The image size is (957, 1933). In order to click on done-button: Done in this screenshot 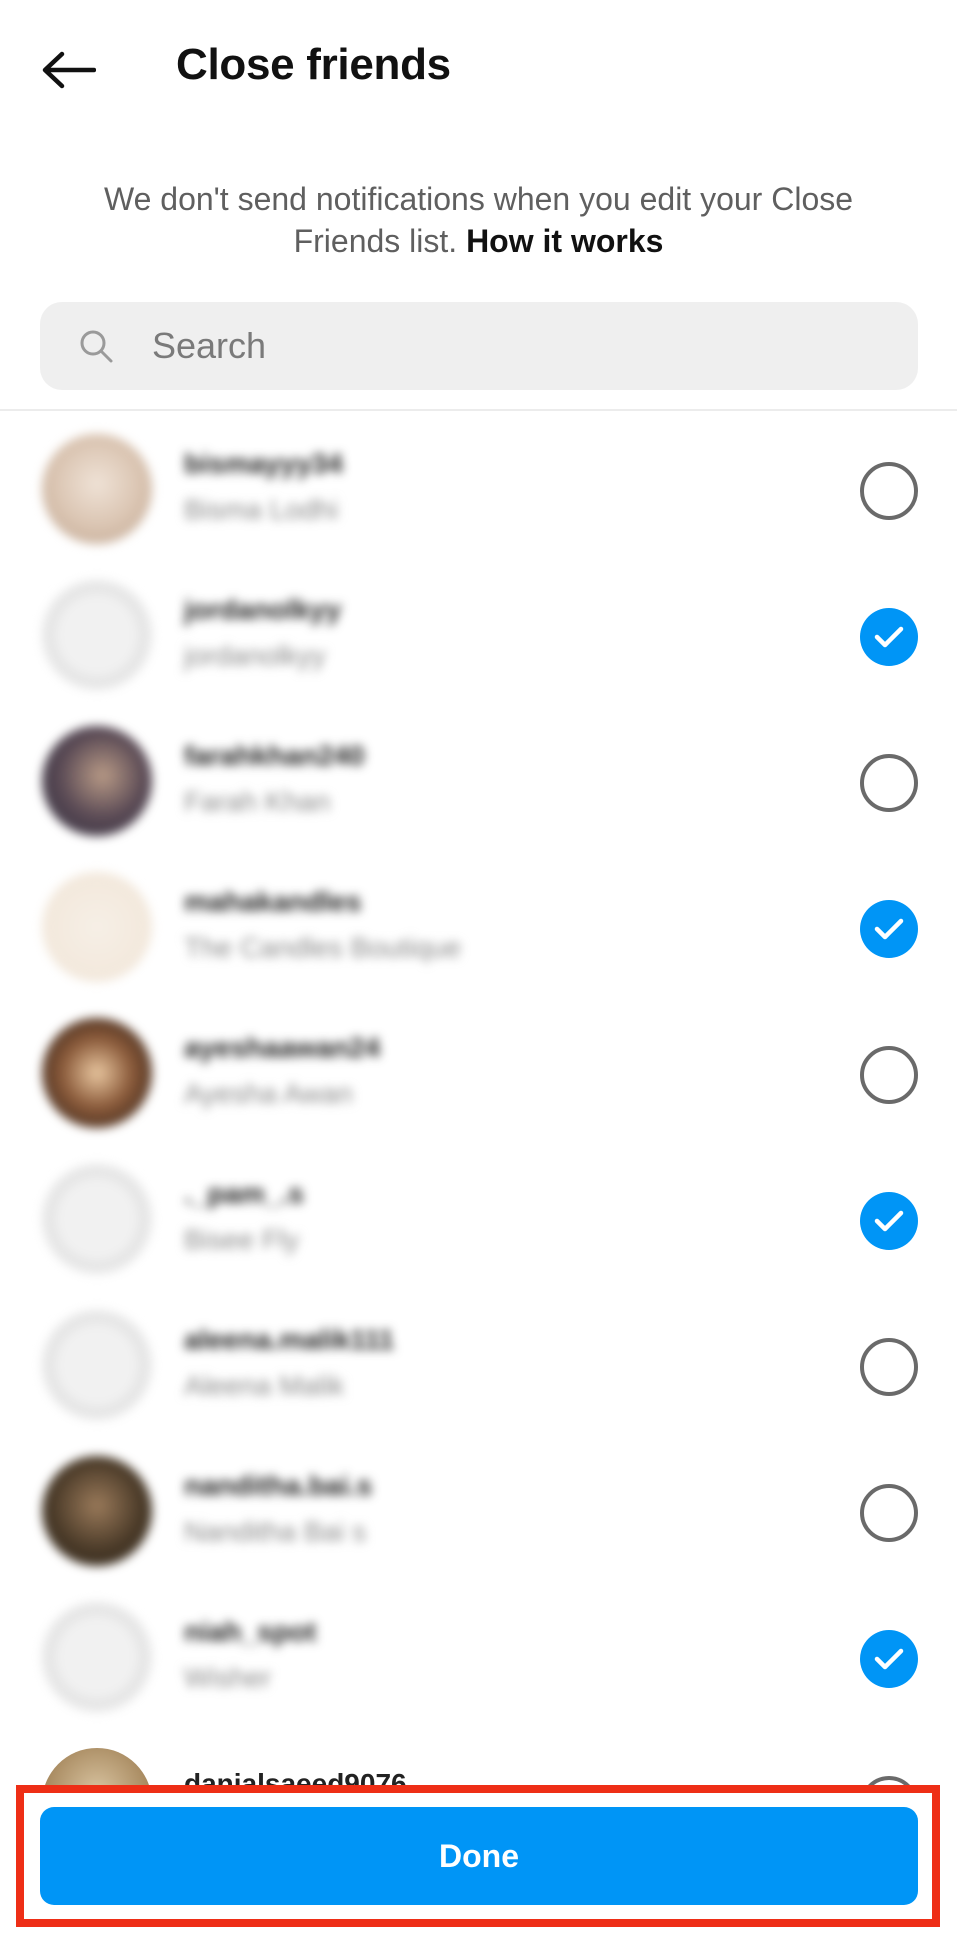, I will do `click(479, 1856)`.